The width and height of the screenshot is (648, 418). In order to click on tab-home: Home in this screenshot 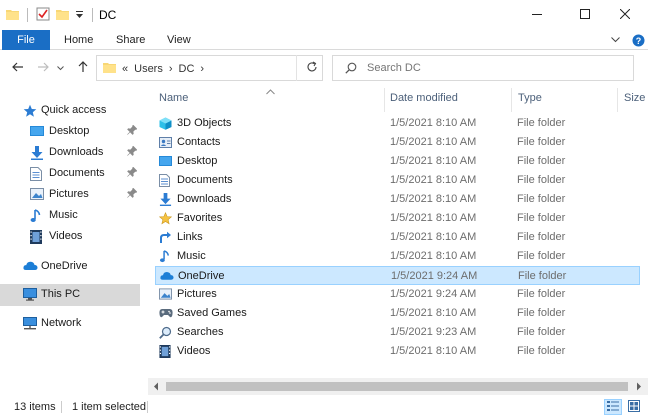, I will do `click(78, 40)`.